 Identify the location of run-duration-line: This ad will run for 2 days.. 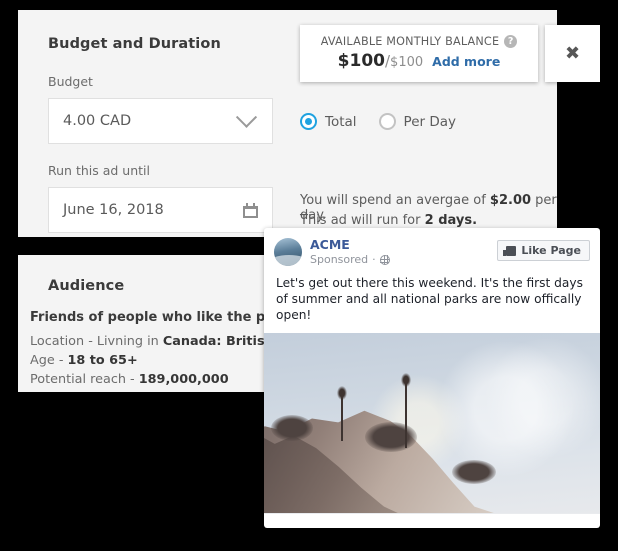
(388, 220).